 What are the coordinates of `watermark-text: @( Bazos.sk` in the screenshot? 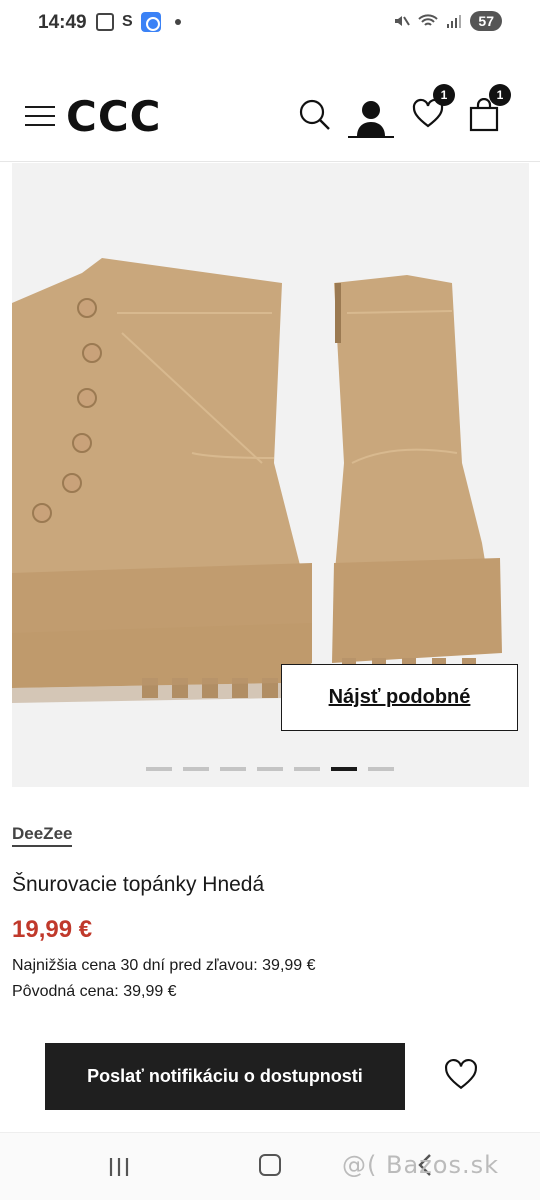 It's located at (420, 1165).